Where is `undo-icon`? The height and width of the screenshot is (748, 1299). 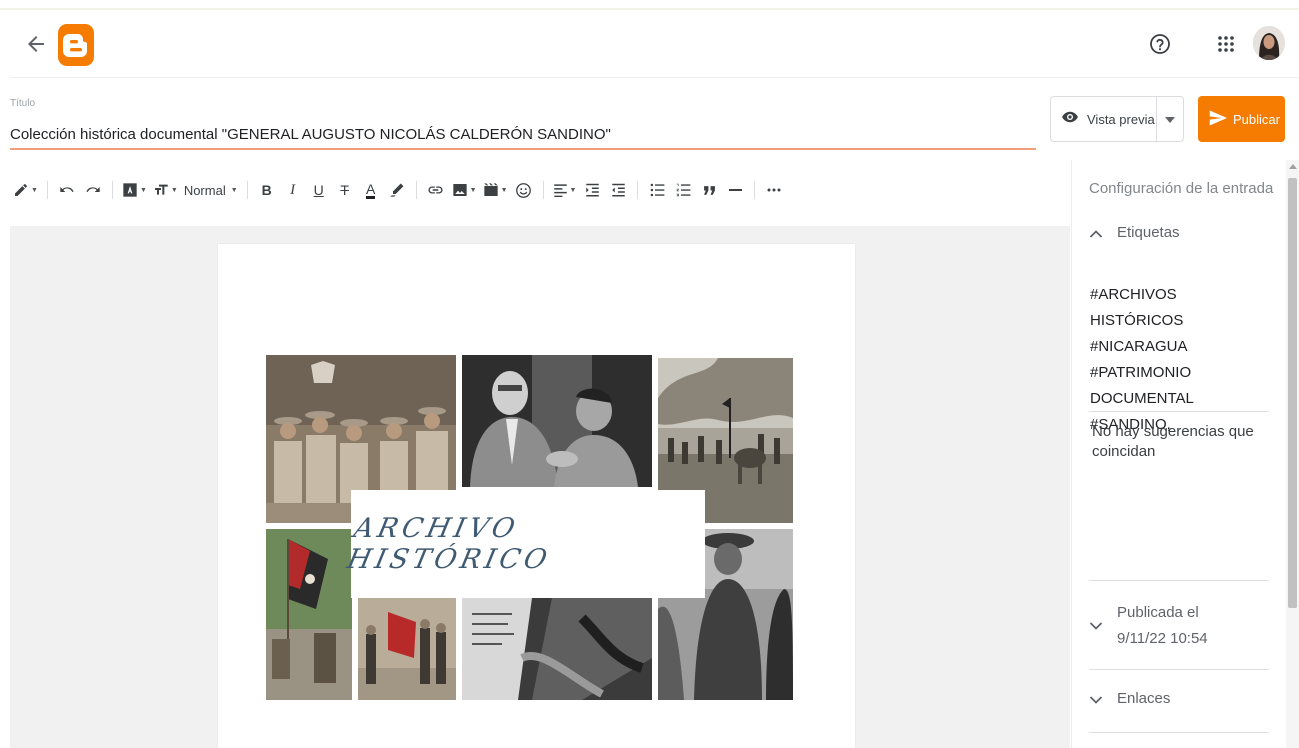 undo-icon is located at coordinates (67, 190).